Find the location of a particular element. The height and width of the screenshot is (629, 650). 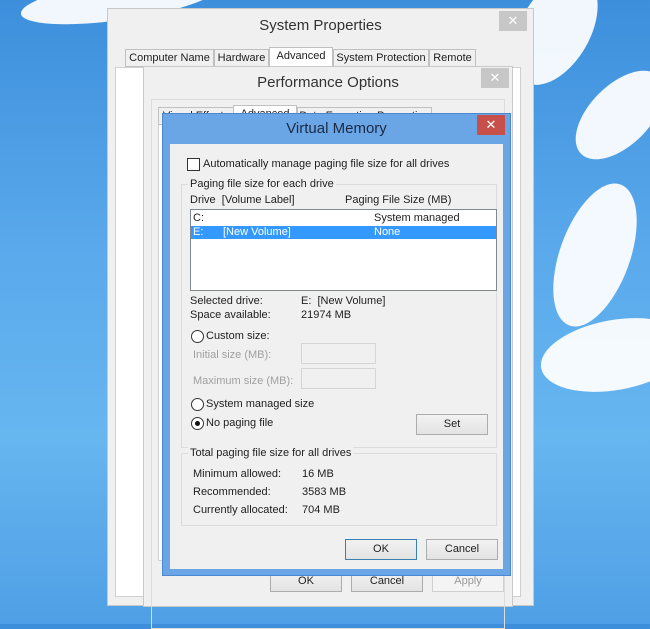

system-managed-radio is located at coordinates (197, 404).